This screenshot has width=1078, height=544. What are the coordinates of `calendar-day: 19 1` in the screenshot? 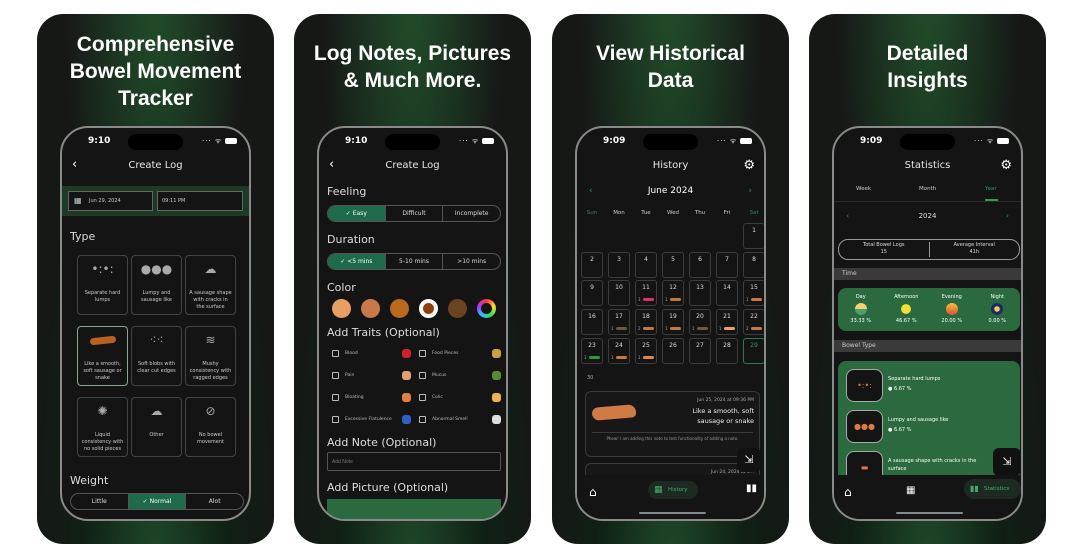 It's located at (673, 322).